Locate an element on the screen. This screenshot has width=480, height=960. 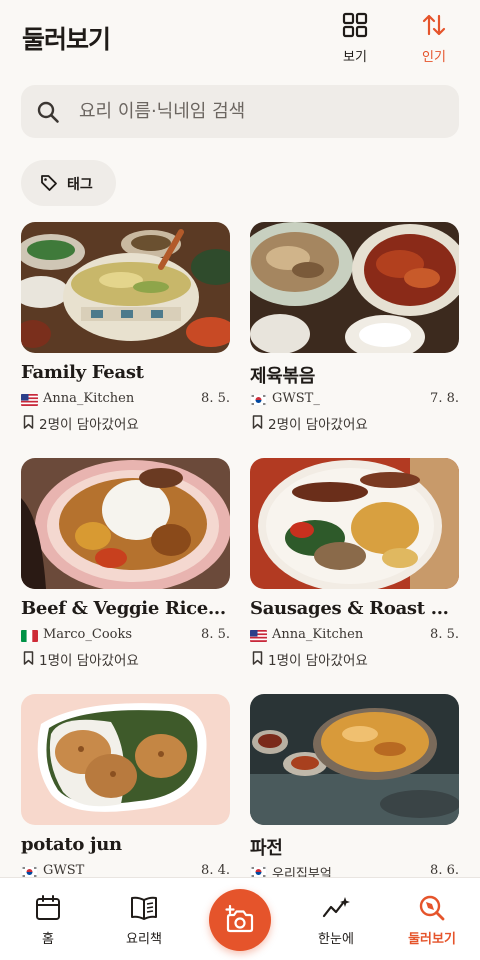
bottom-tab-bar: 홈 요리책 한눈에 둘러보기 is located at coordinates (240, 918).